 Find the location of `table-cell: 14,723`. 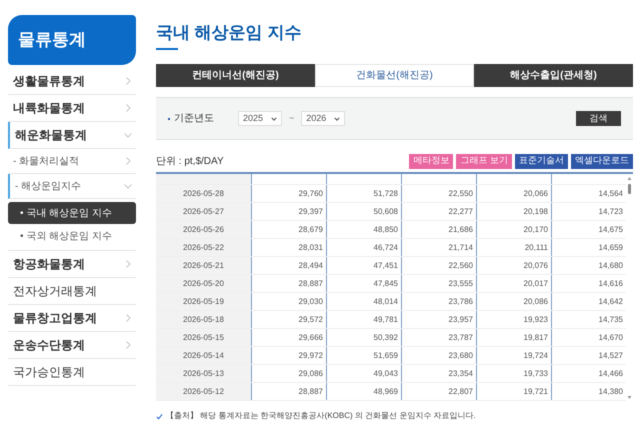

table-cell: 14,723 is located at coordinates (588, 211).